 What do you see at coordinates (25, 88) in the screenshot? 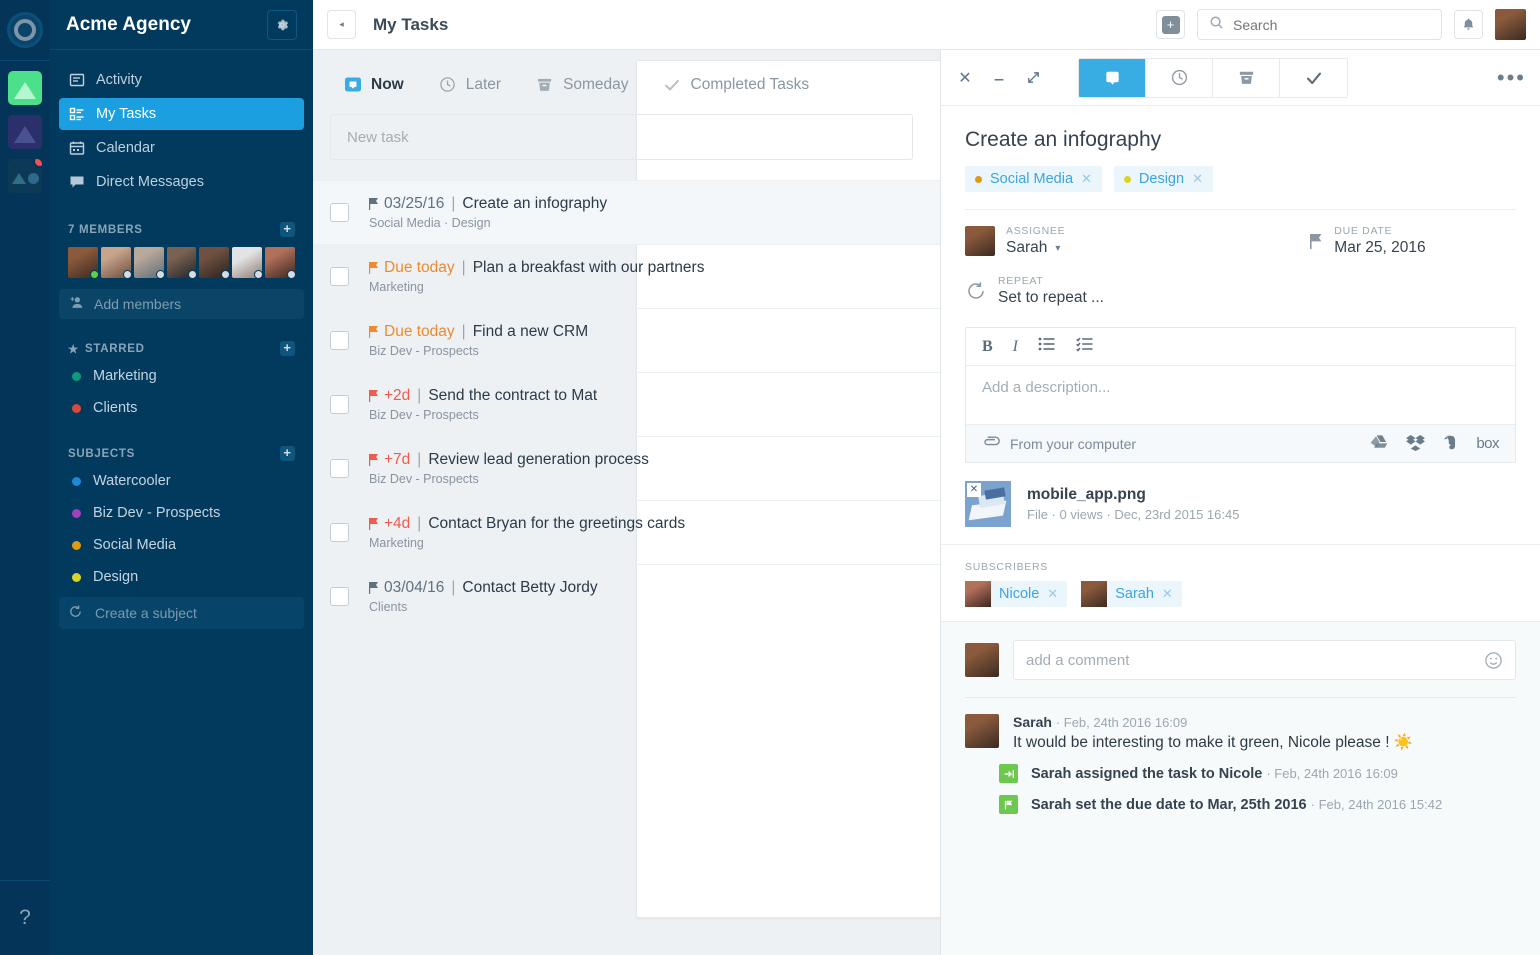
I see `workspace-green` at bounding box center [25, 88].